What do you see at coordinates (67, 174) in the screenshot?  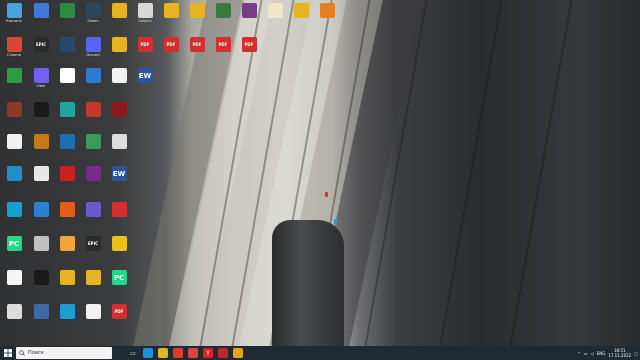 I see `desktop-icon-icon-f3` at bounding box center [67, 174].